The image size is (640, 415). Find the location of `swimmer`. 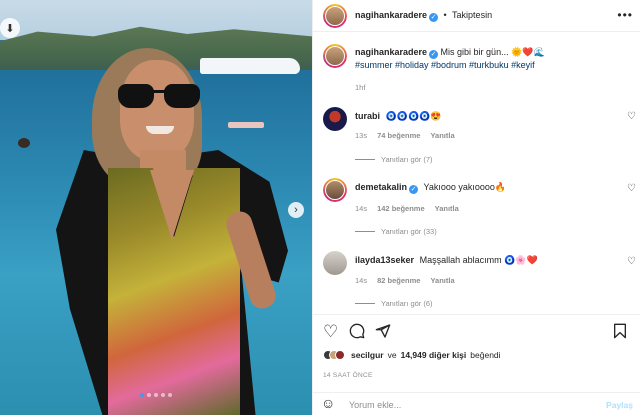

swimmer is located at coordinates (24, 143).